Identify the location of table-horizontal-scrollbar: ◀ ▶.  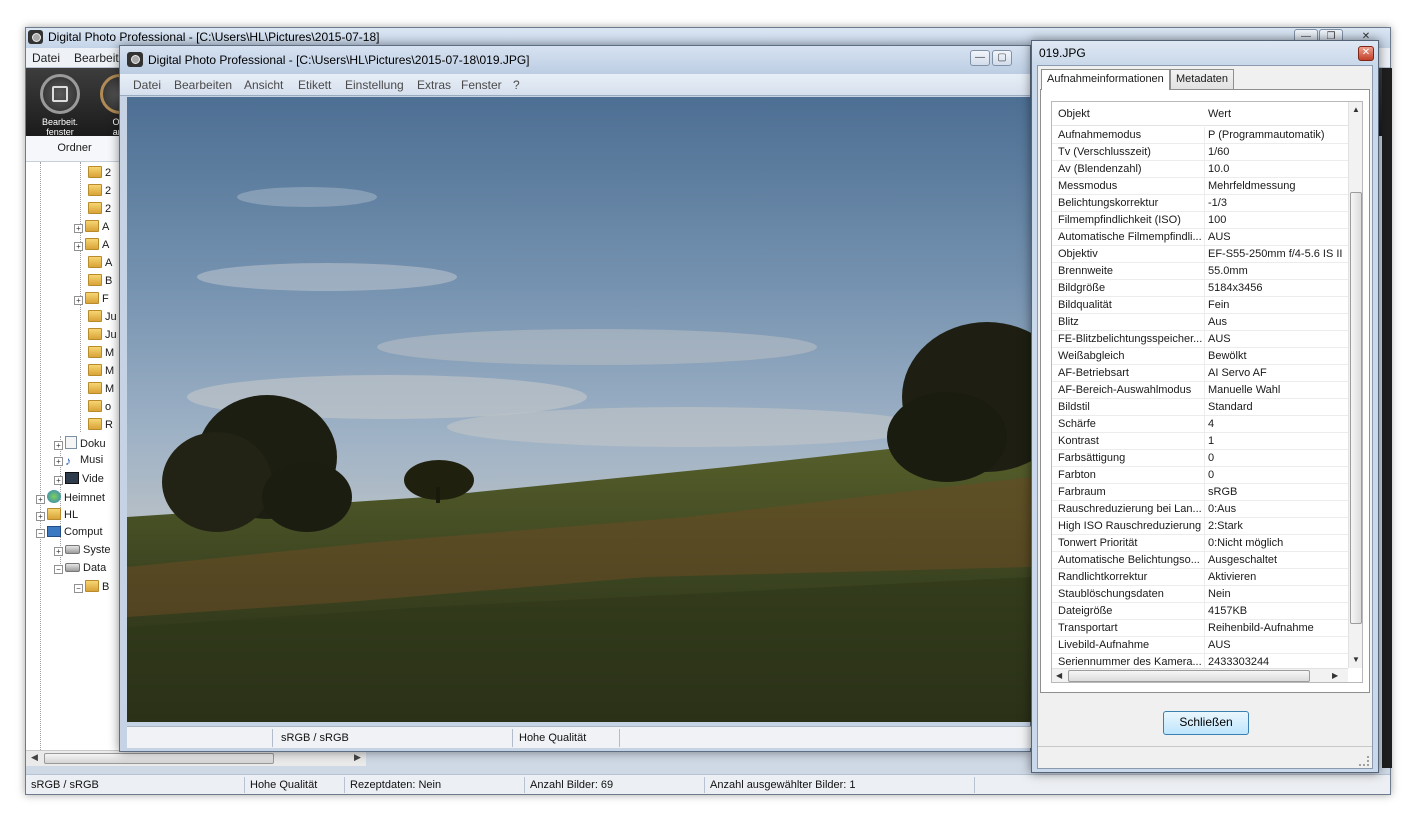
(1200, 675).